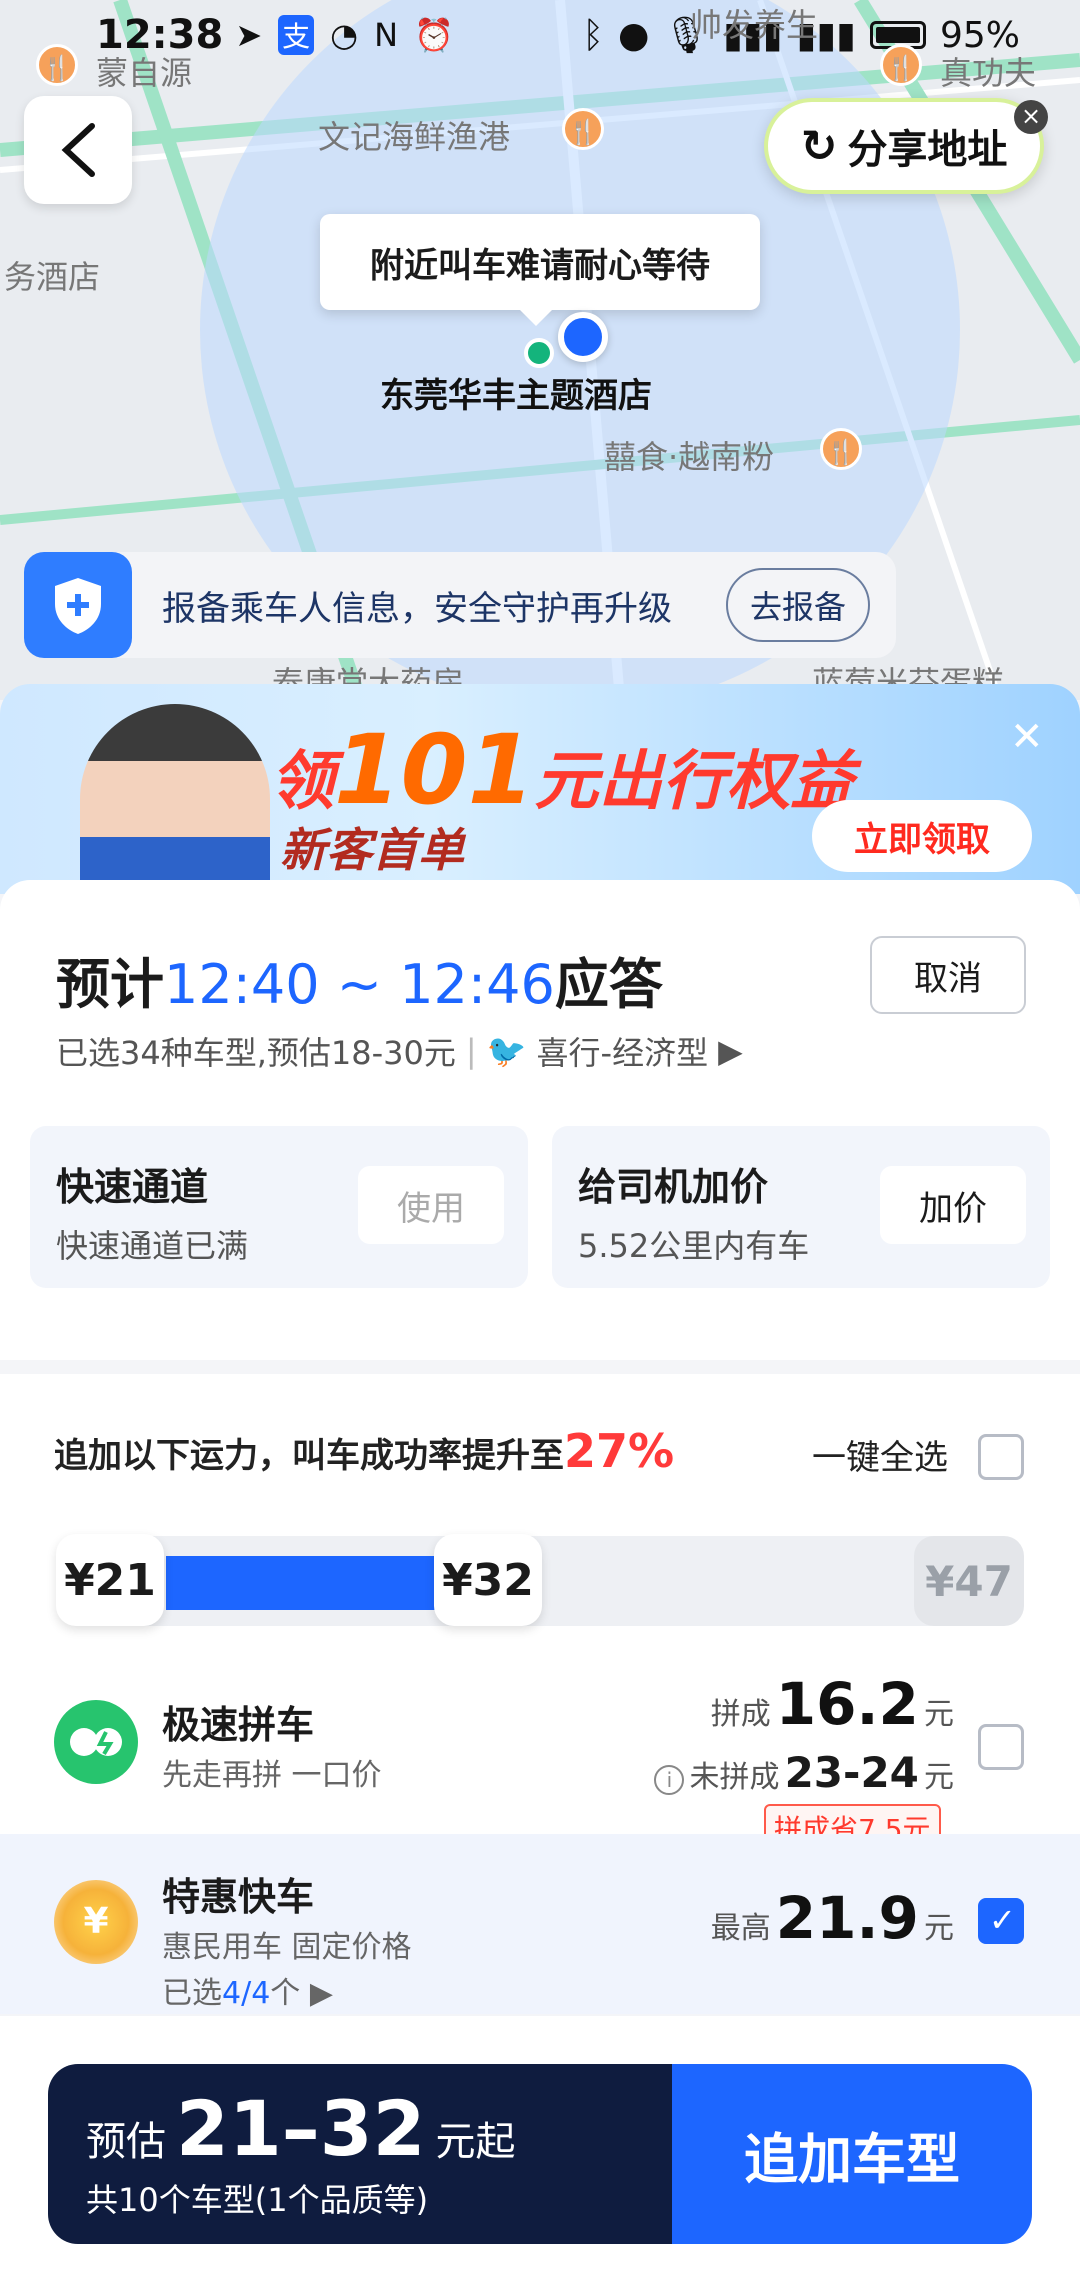  What do you see at coordinates (296, 35) in the screenshot?
I see `alipay-icon: 支` at bounding box center [296, 35].